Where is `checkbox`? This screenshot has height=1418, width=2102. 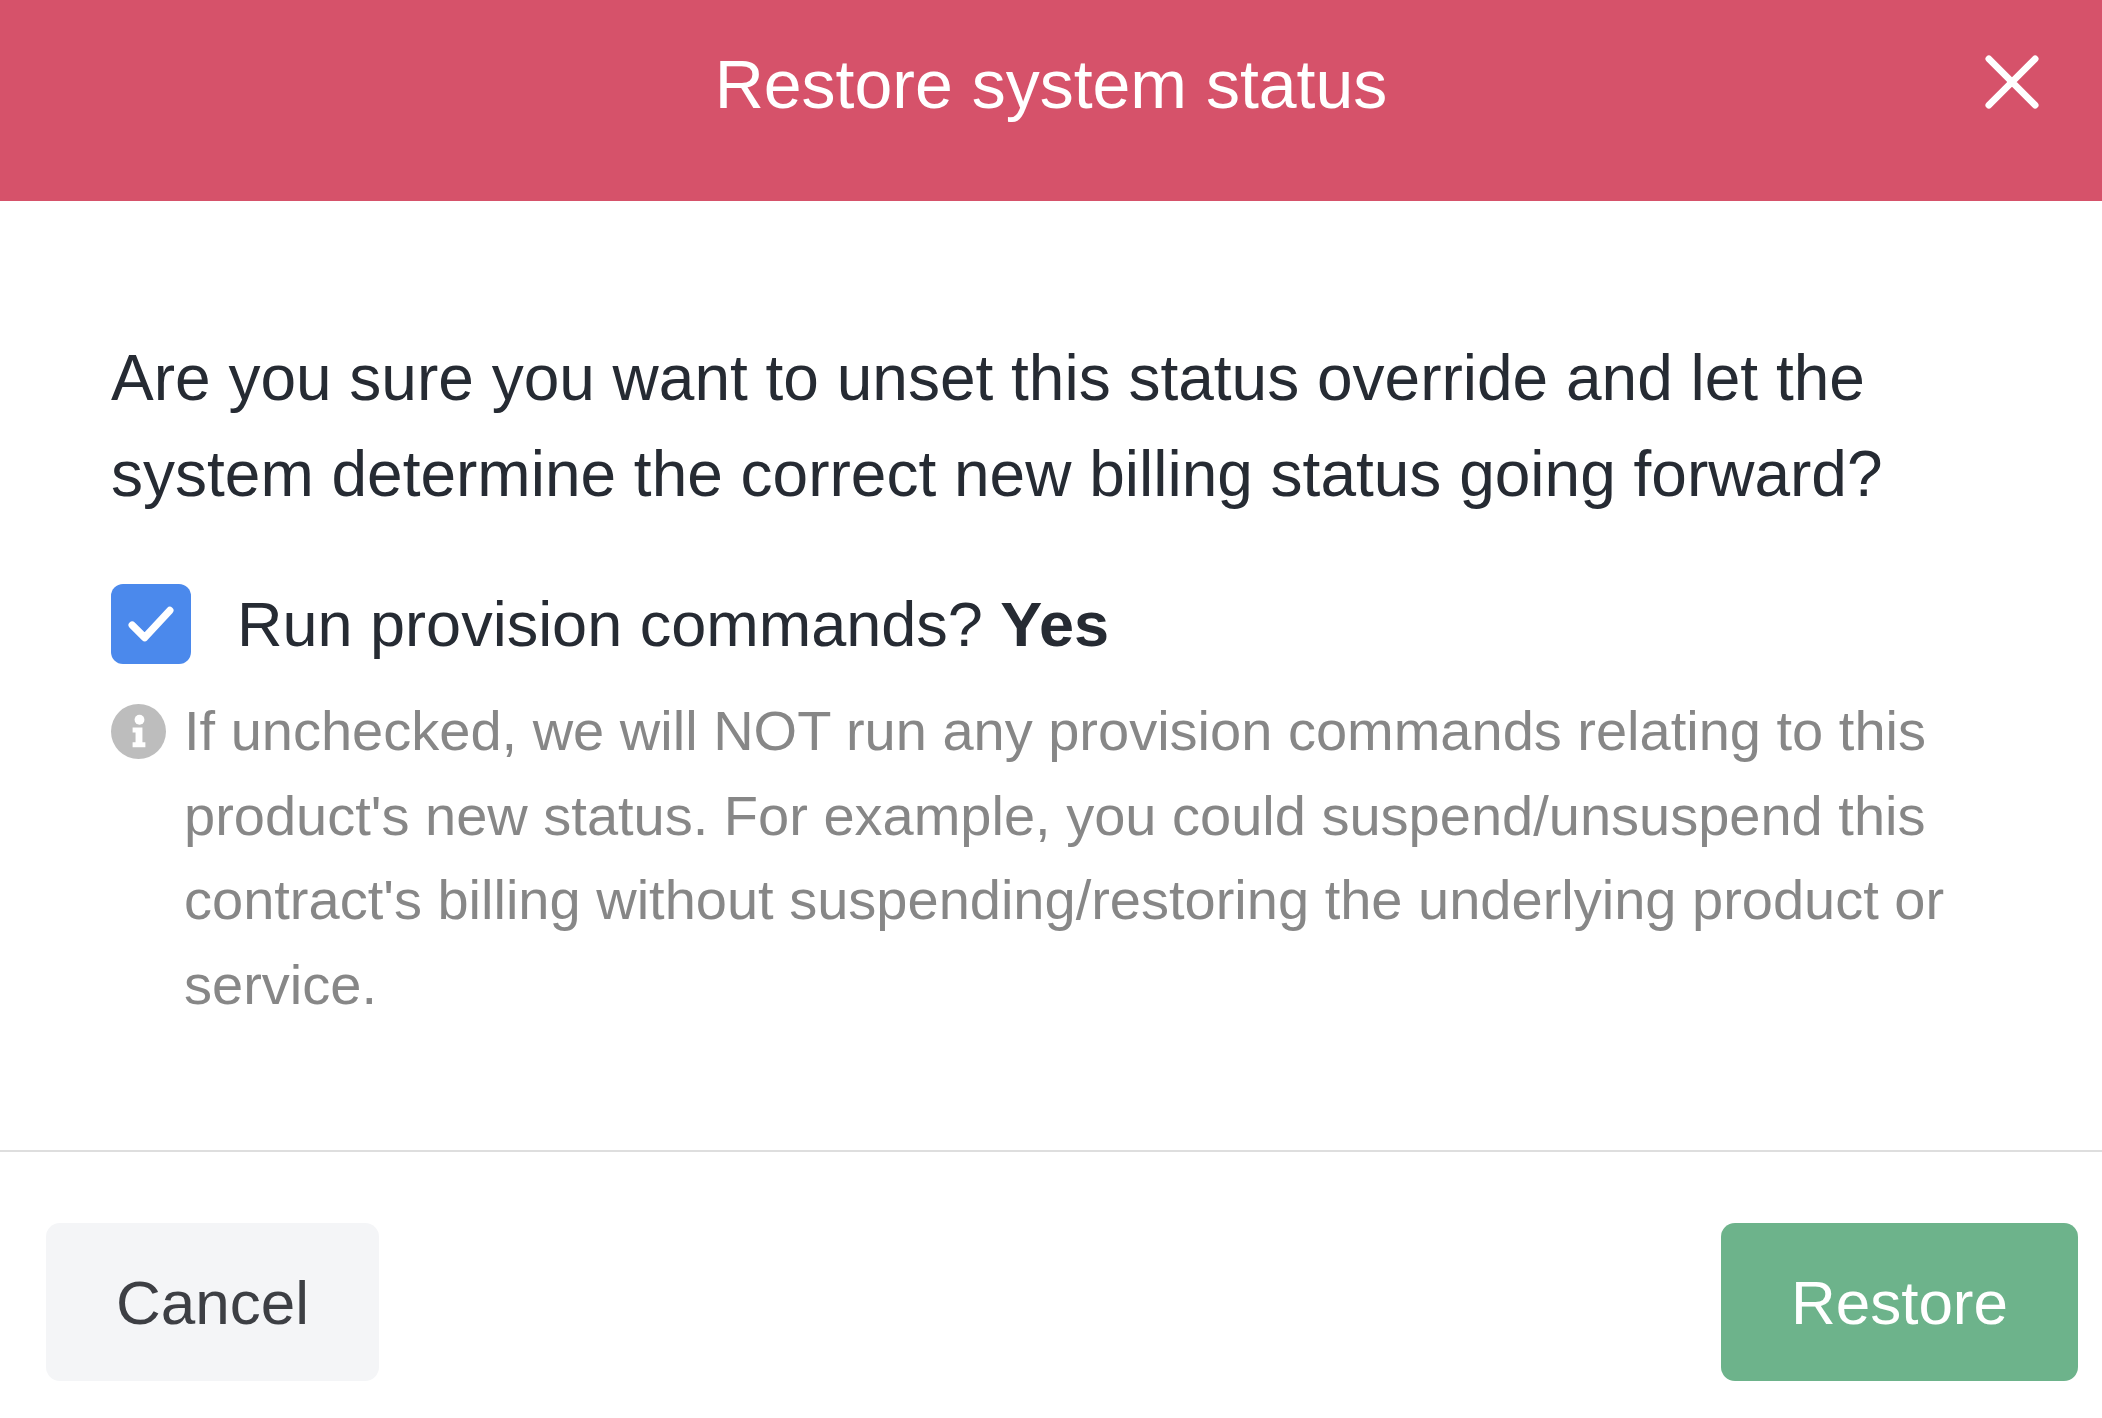 checkbox is located at coordinates (151, 624).